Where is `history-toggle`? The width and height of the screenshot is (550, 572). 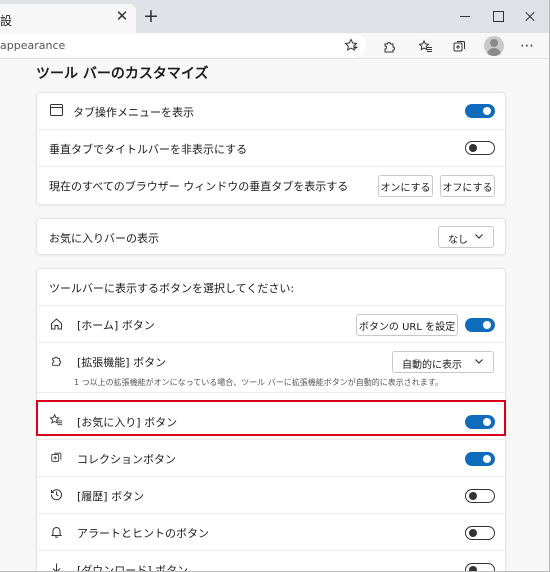
history-toggle is located at coordinates (480, 496).